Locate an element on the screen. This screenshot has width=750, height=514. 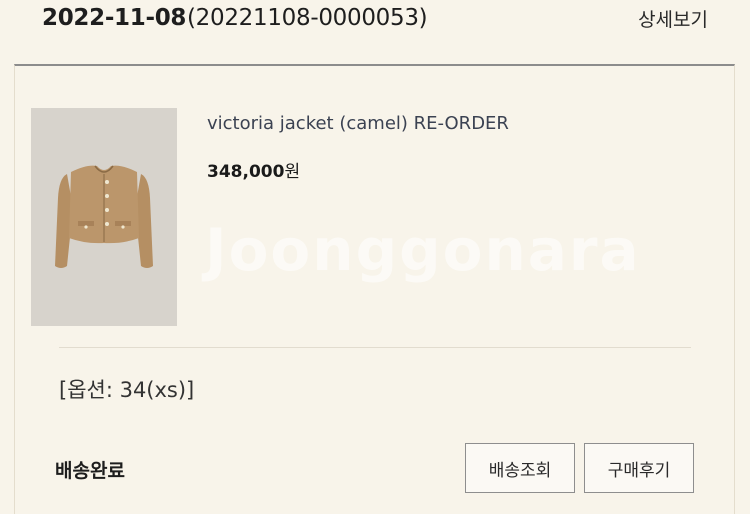
divider is located at coordinates (375, 347).